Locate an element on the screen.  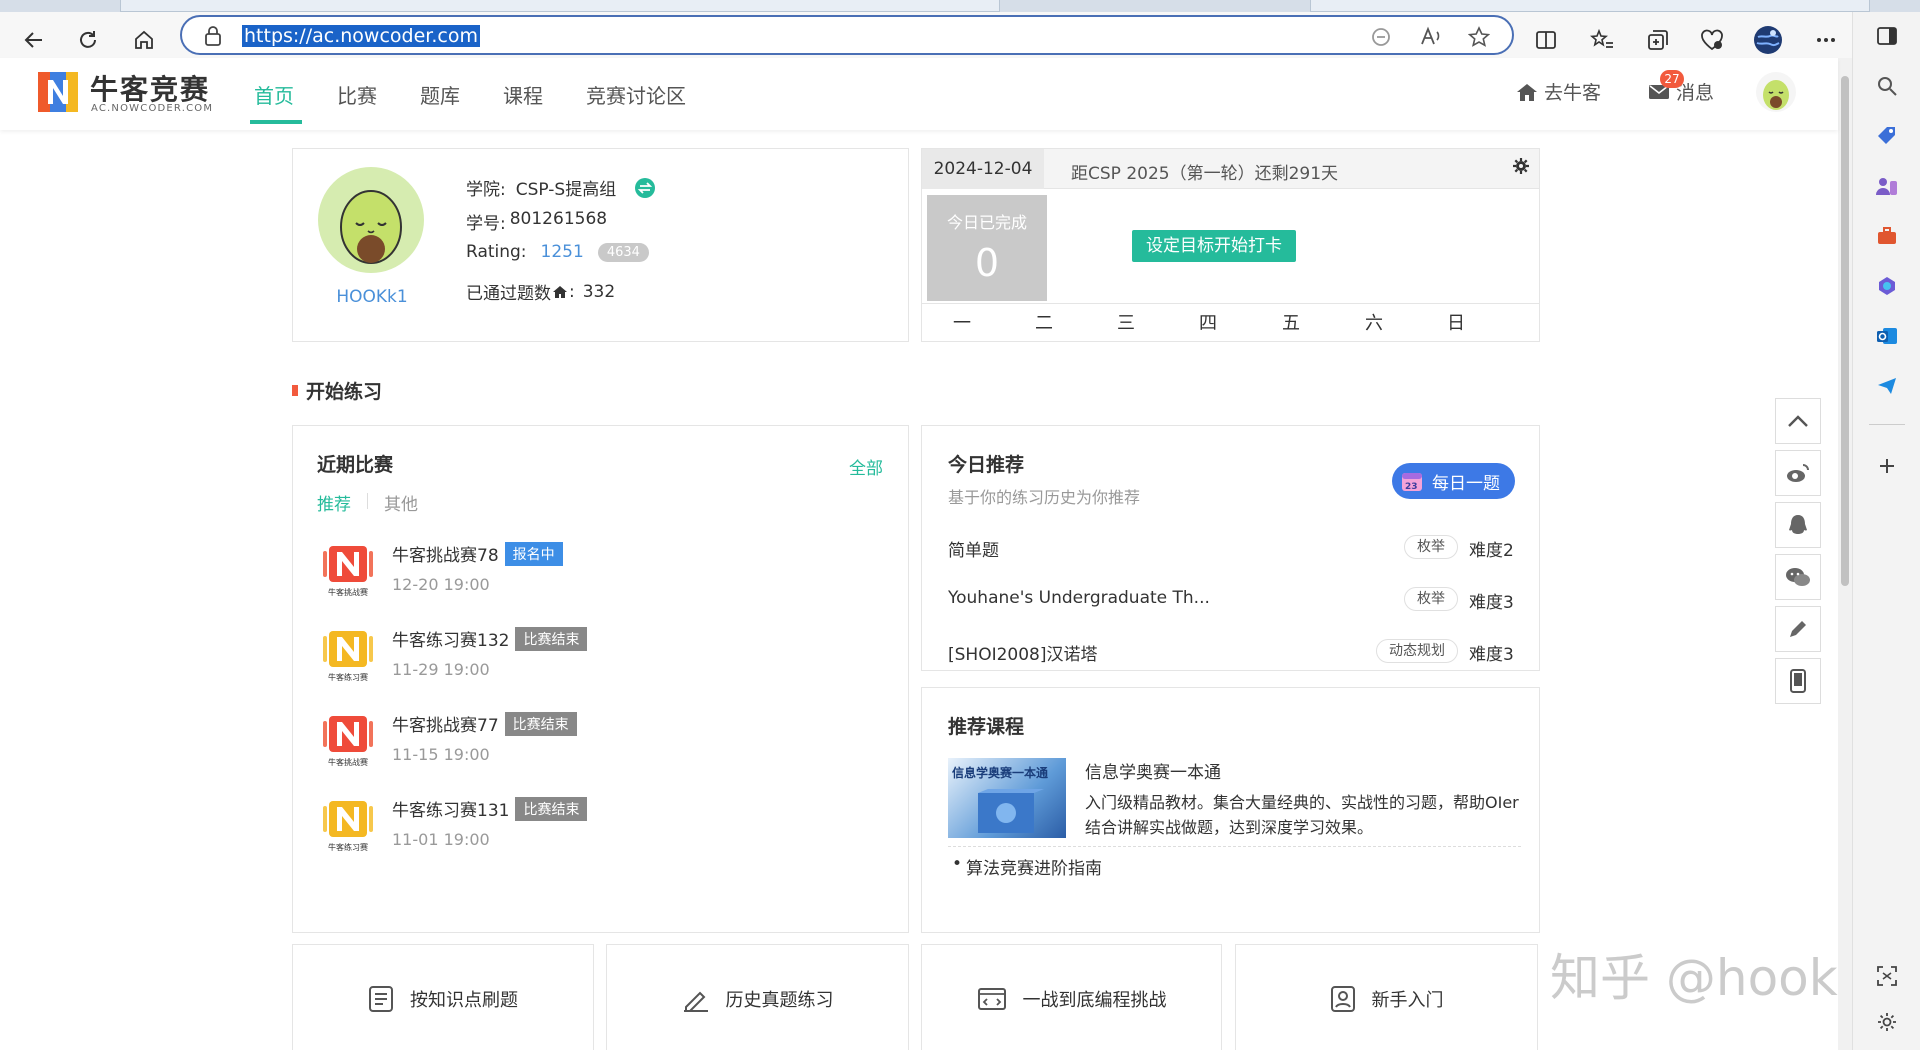
profile-avatar is located at coordinates (371, 220).